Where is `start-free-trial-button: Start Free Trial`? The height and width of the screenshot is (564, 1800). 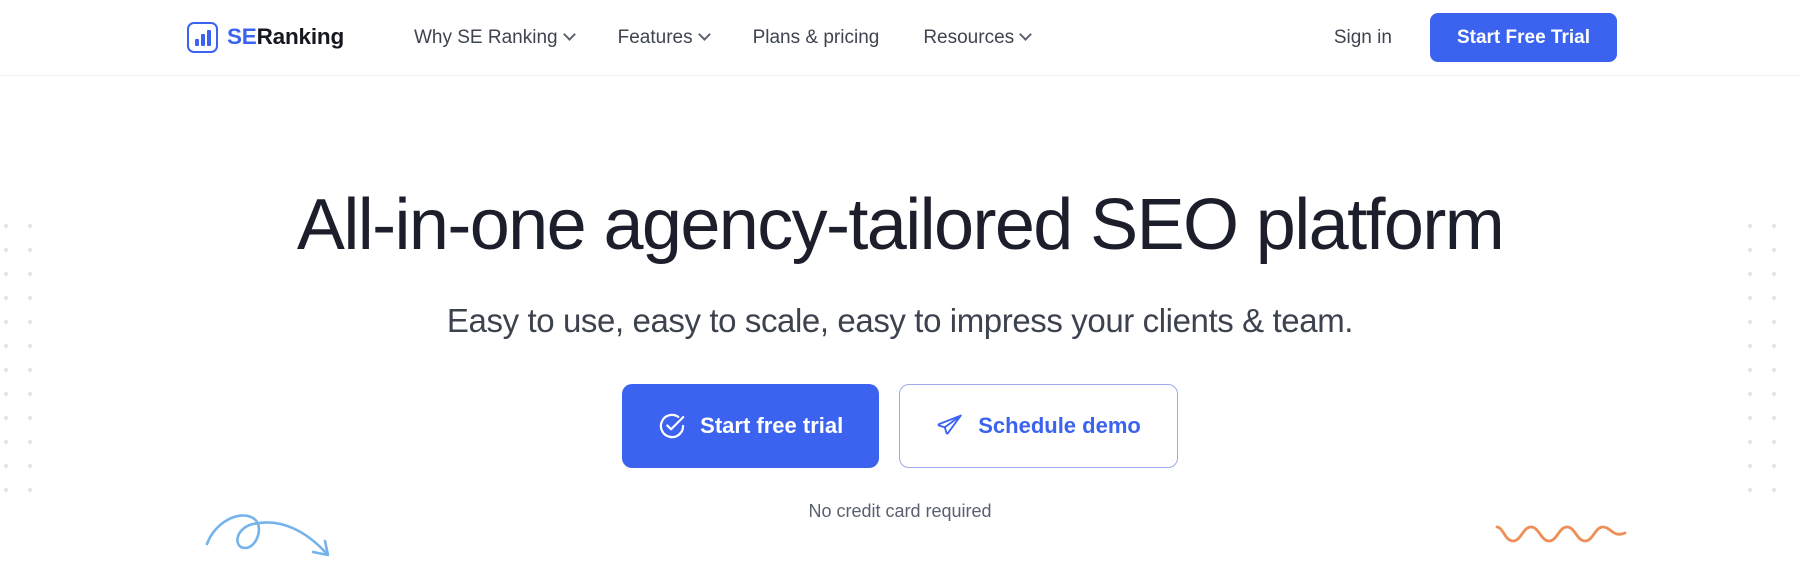 start-free-trial-button: Start Free Trial is located at coordinates (1523, 37).